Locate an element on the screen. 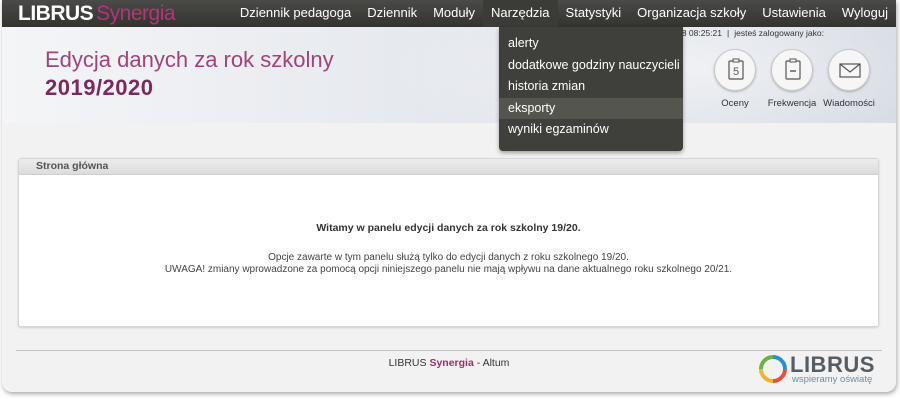 The height and width of the screenshot is (399, 900). logo-librus: LIBRUS is located at coordinates (56, 13).